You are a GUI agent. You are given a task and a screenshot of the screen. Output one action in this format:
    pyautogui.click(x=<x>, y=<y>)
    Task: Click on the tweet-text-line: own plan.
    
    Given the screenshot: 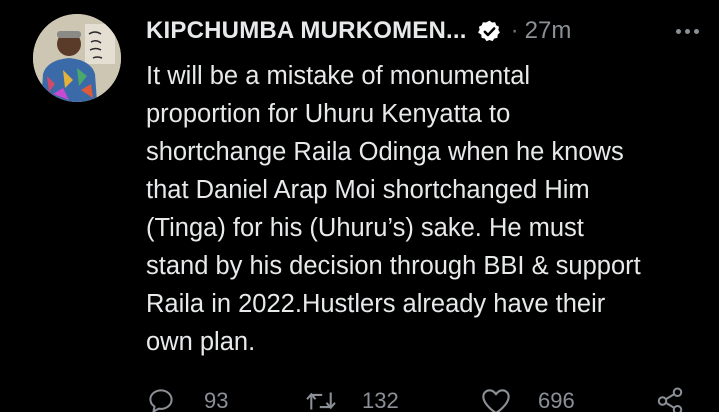 What is the action you would take?
    pyautogui.click(x=201, y=342)
    